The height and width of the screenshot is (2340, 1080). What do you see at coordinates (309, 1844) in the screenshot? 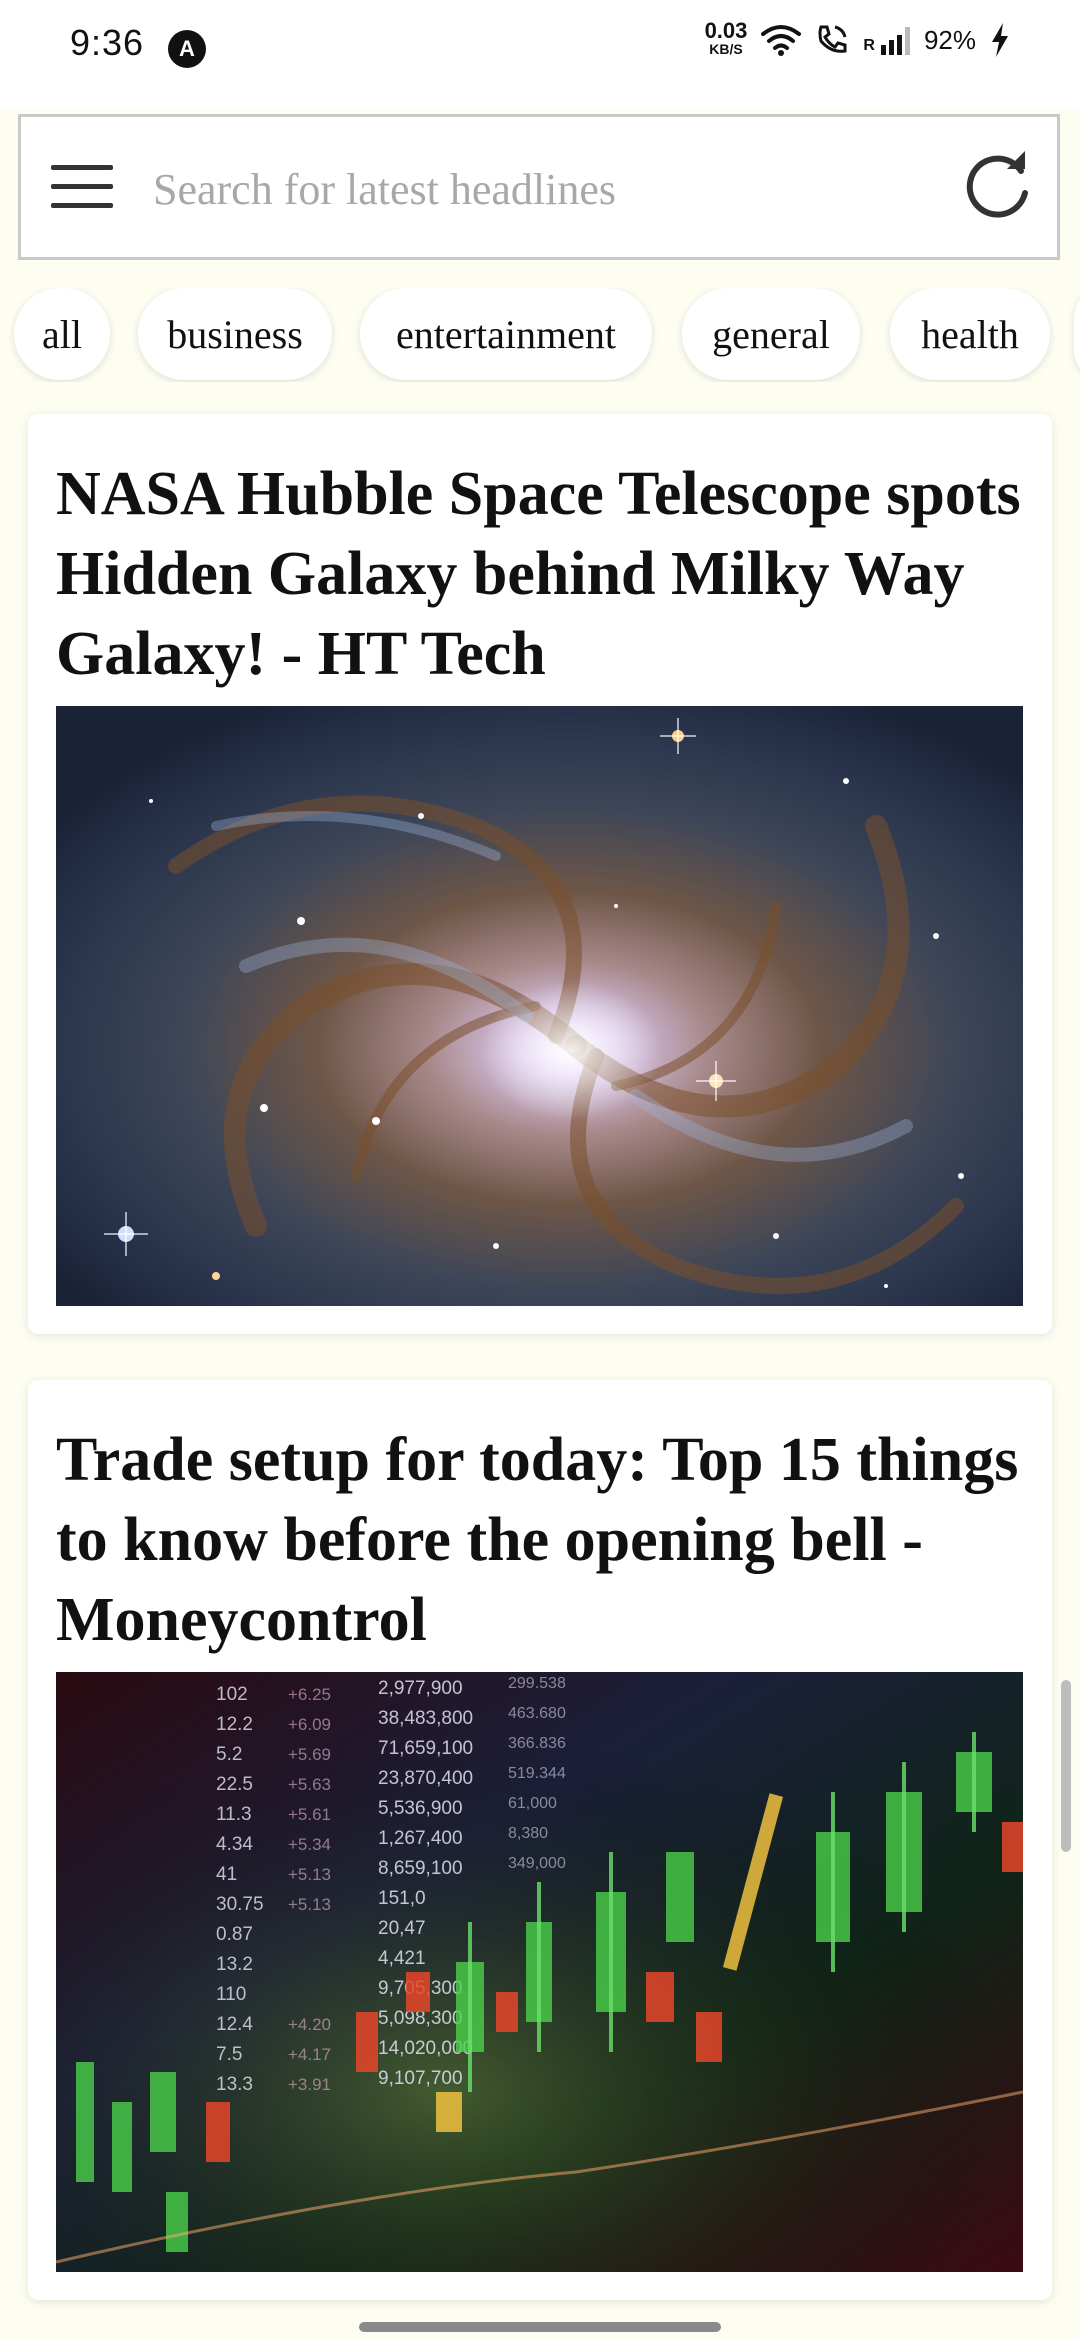
I see `ticker-change: +5.34` at bounding box center [309, 1844].